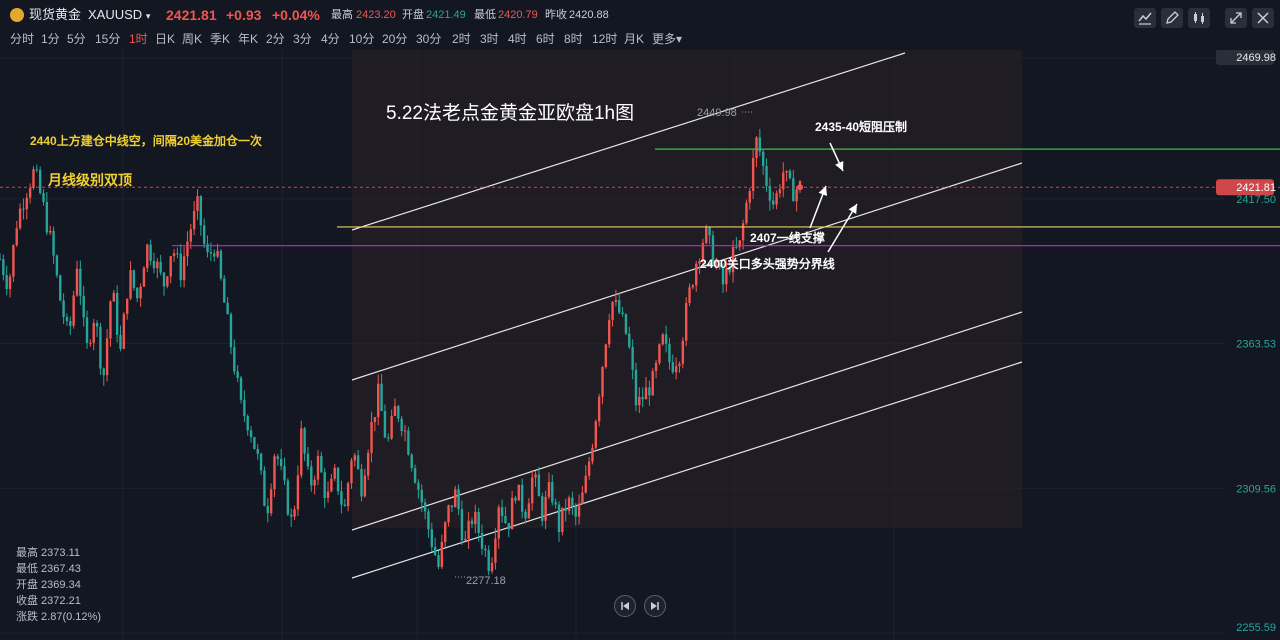 The height and width of the screenshot is (640, 1280). I want to click on timeframe-3: 15分, so click(107, 40).